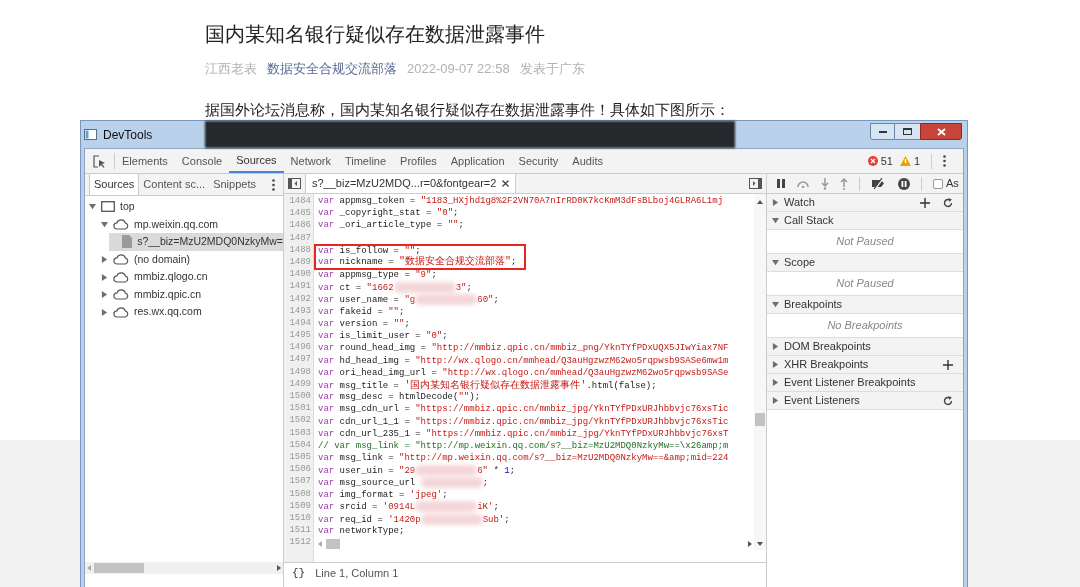  What do you see at coordinates (865, 347) in the screenshot?
I see `section-header: DOM Breakpoints` at bounding box center [865, 347].